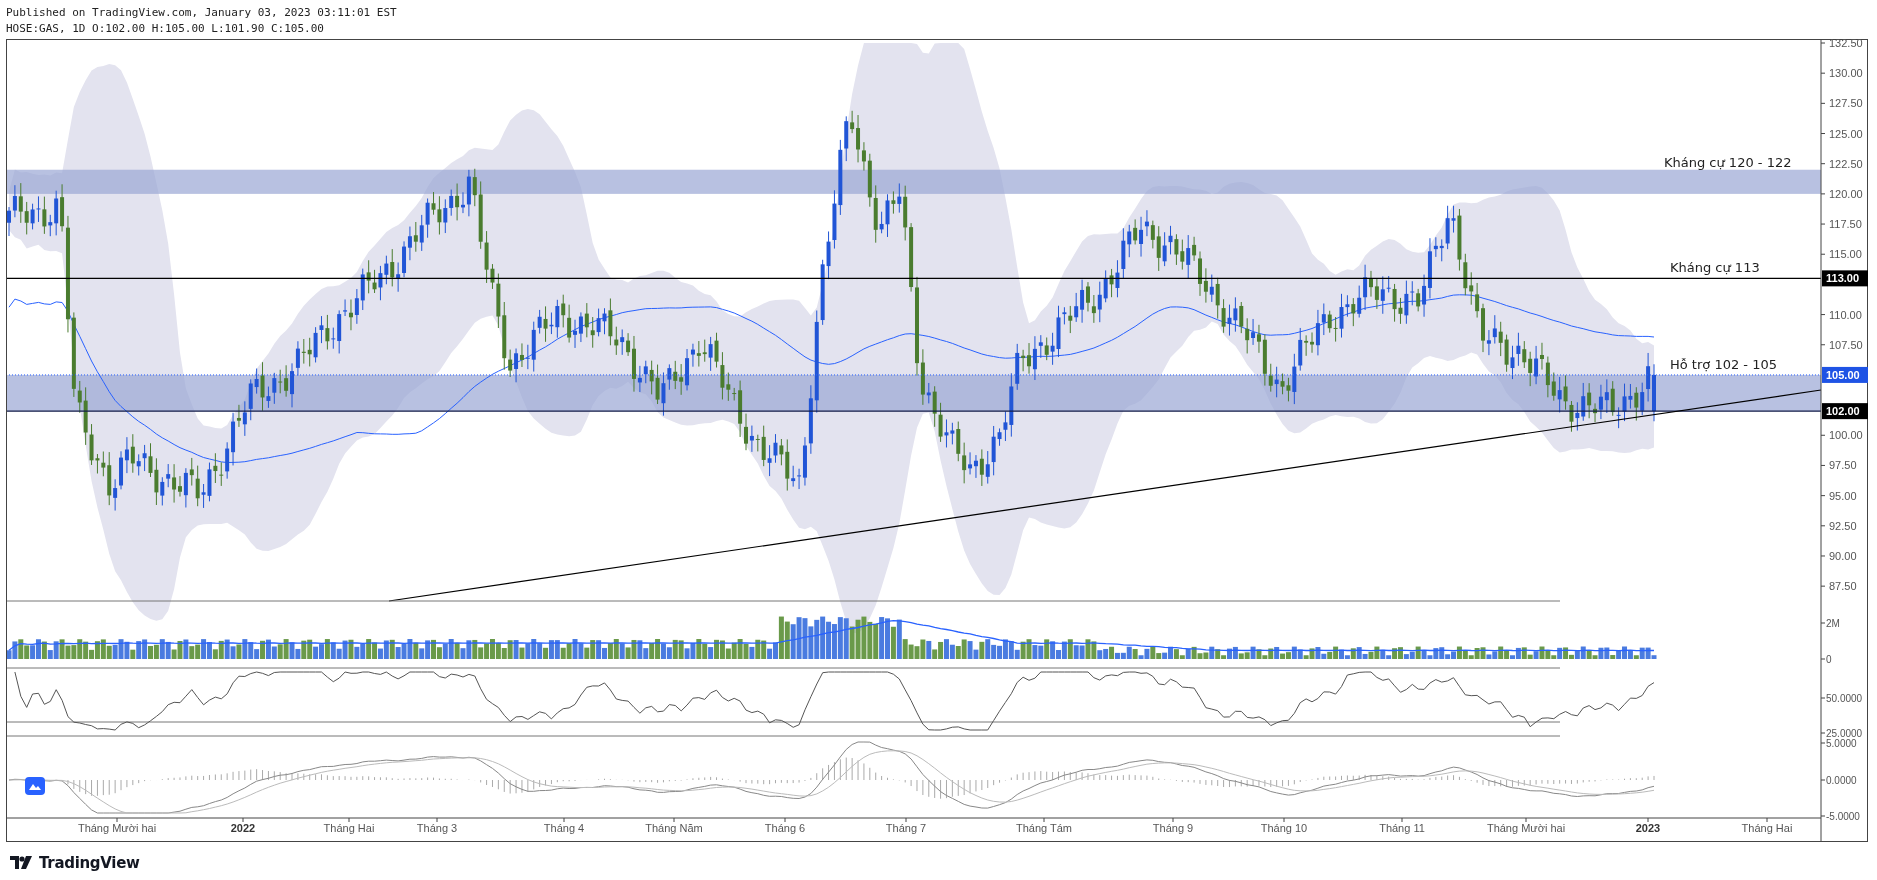 The width and height of the screenshot is (1877, 880). Describe the element at coordinates (1843, 495) in the screenshot. I see `price-axis-label: 95.00` at that location.